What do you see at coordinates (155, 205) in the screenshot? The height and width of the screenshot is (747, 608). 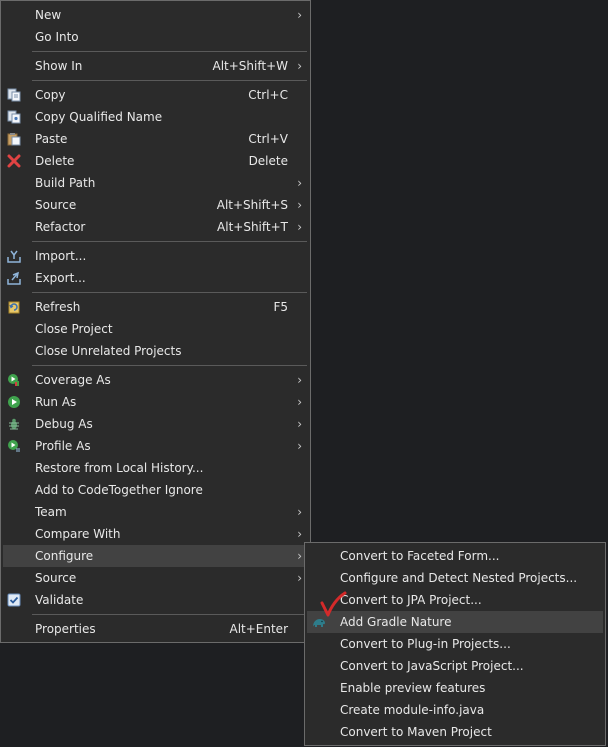 I see `menu-item-source: Source Alt+Shift+S ›` at bounding box center [155, 205].